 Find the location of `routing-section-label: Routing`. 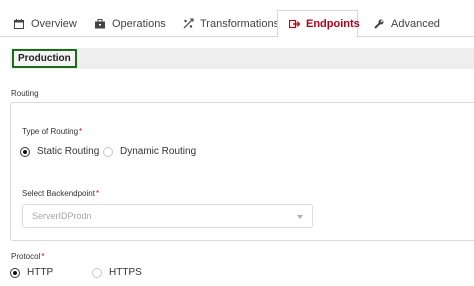

routing-section-label: Routing is located at coordinates (25, 93).